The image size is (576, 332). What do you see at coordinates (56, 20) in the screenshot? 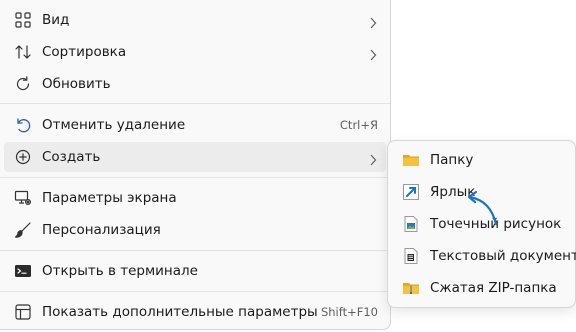
I see `menu-item-label: Вид` at bounding box center [56, 20].